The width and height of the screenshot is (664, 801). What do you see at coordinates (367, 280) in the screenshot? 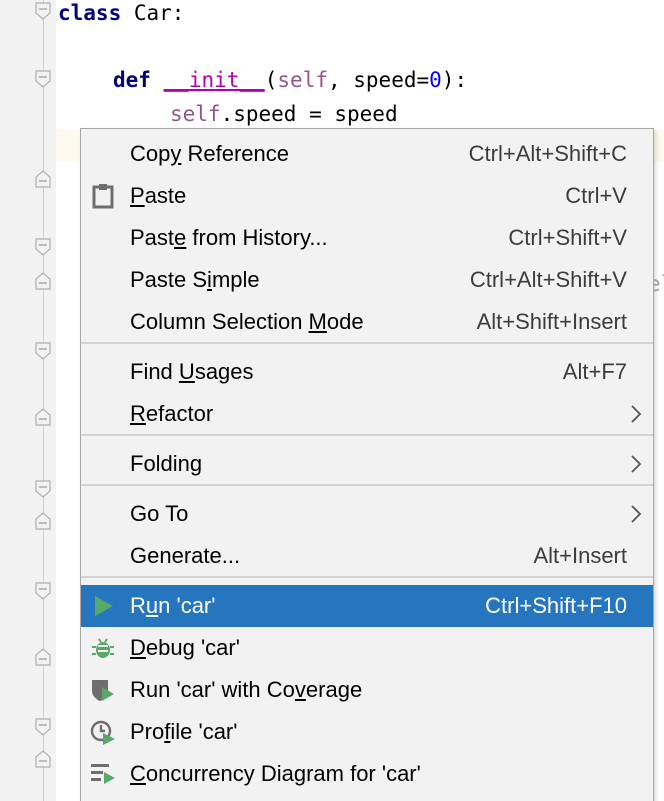
I see `menu-item-paste-simple: Paste Simple Ctrl+Alt+Shift+V` at bounding box center [367, 280].